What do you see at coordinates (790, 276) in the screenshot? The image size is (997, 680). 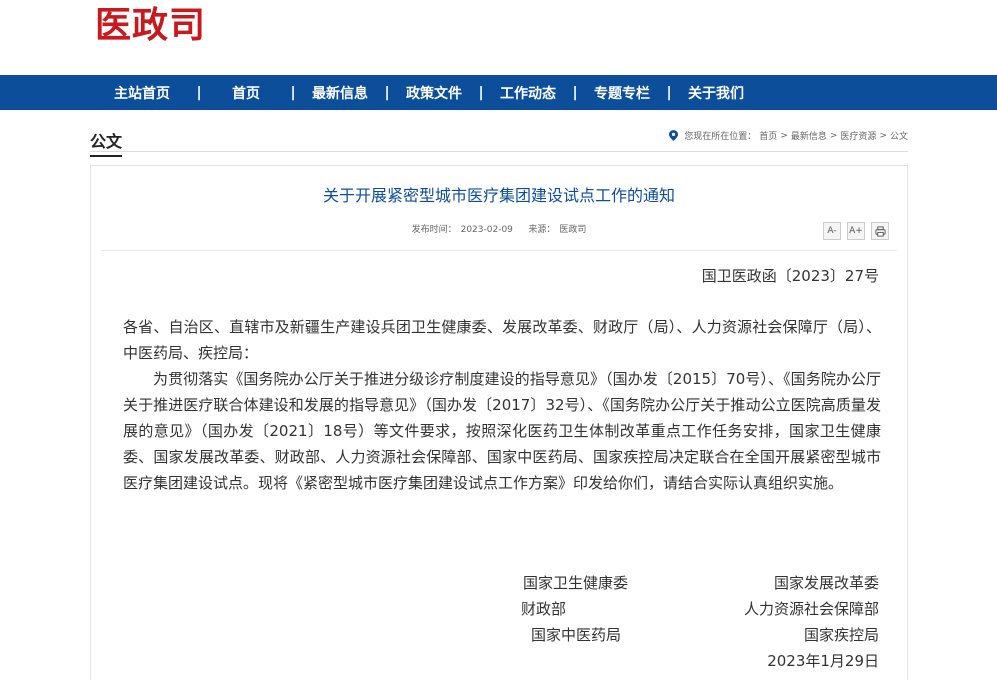 I see `document-number: 国卫医政函〔2023〕27号` at bounding box center [790, 276].